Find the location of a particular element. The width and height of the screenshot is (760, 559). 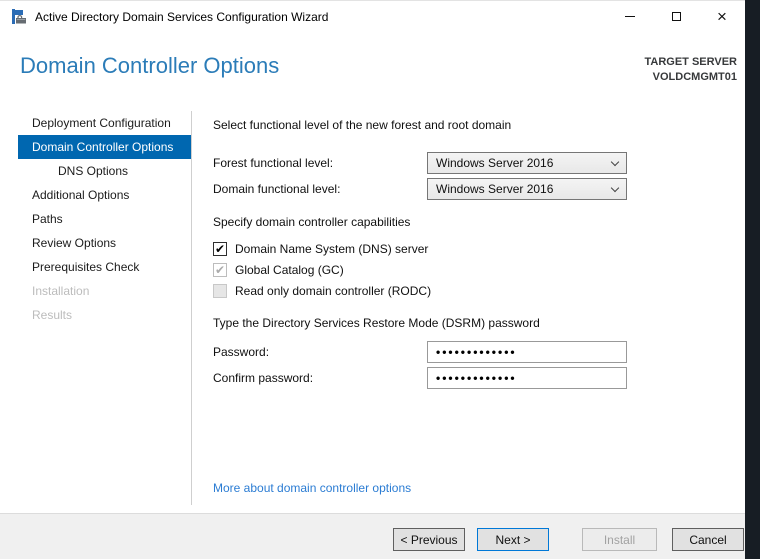

close-button: × is located at coordinates (722, 16).